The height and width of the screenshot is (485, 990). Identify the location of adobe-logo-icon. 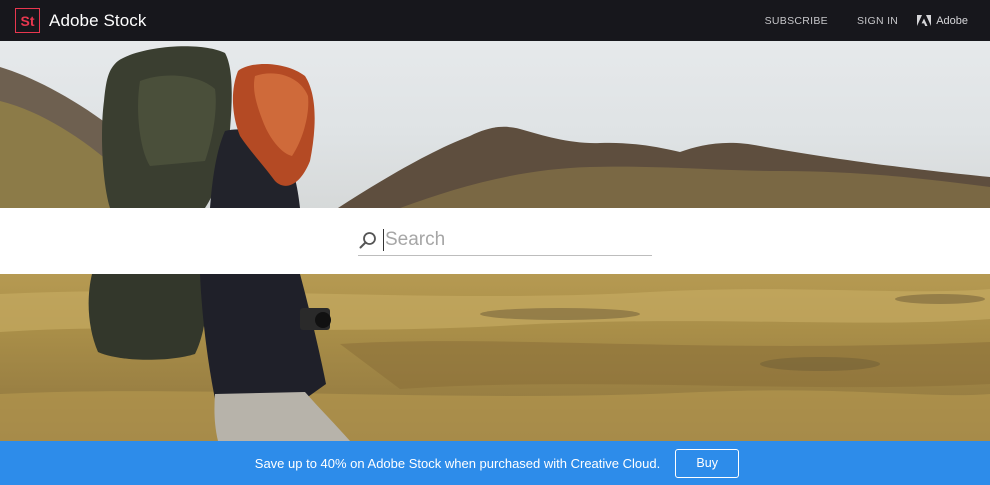
(924, 20).